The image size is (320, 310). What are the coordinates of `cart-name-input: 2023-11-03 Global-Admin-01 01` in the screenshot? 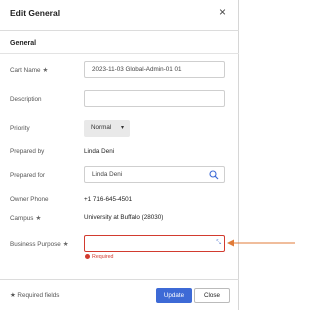 It's located at (154, 69).